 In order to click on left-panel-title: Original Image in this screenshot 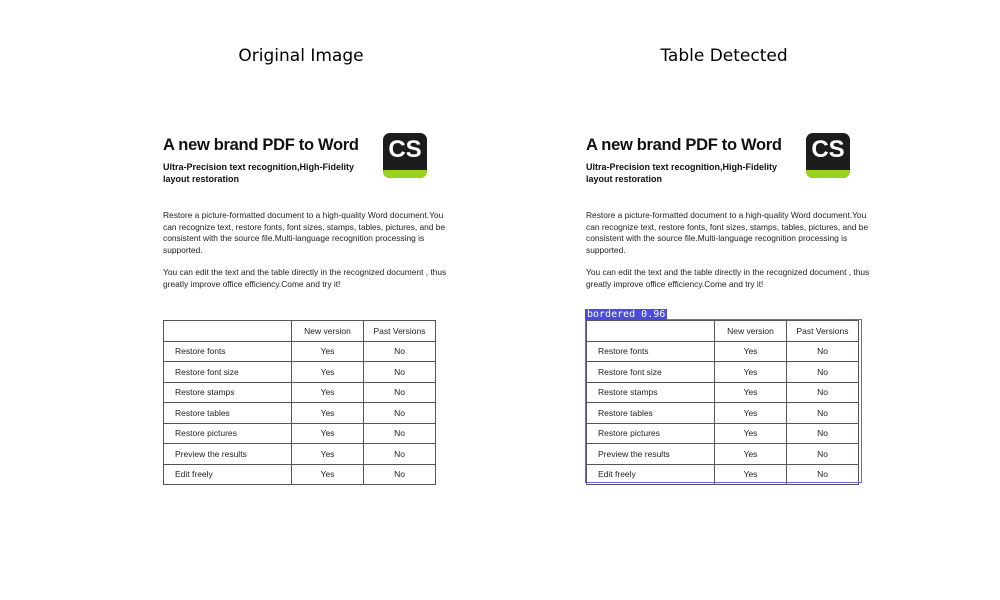, I will do `click(301, 56)`.